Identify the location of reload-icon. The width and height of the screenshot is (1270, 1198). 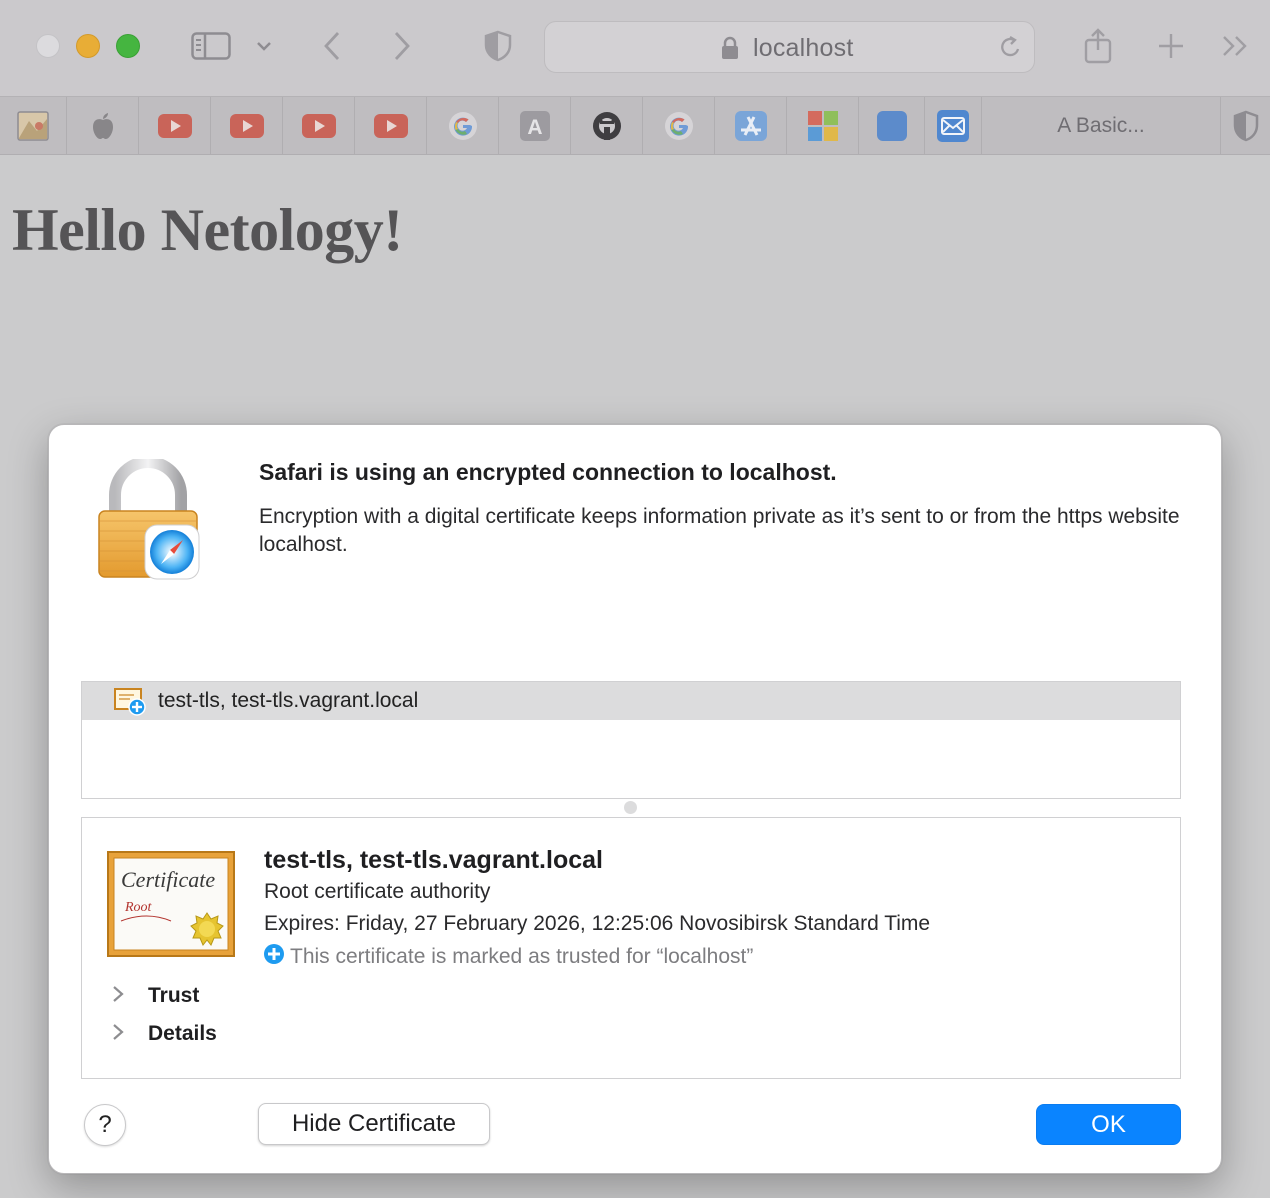
(1010, 50).